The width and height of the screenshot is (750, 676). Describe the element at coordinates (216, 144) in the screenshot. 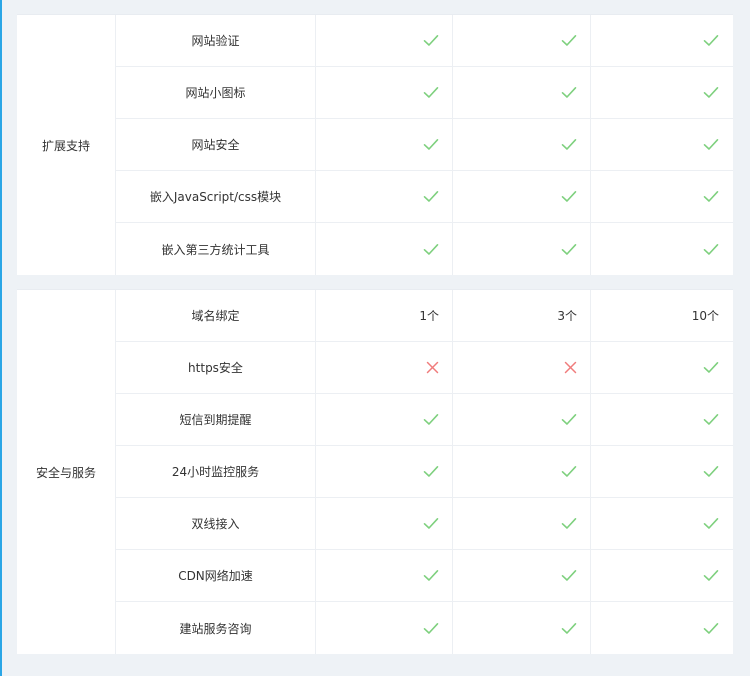

I see `feature-name: 网站安全` at that location.